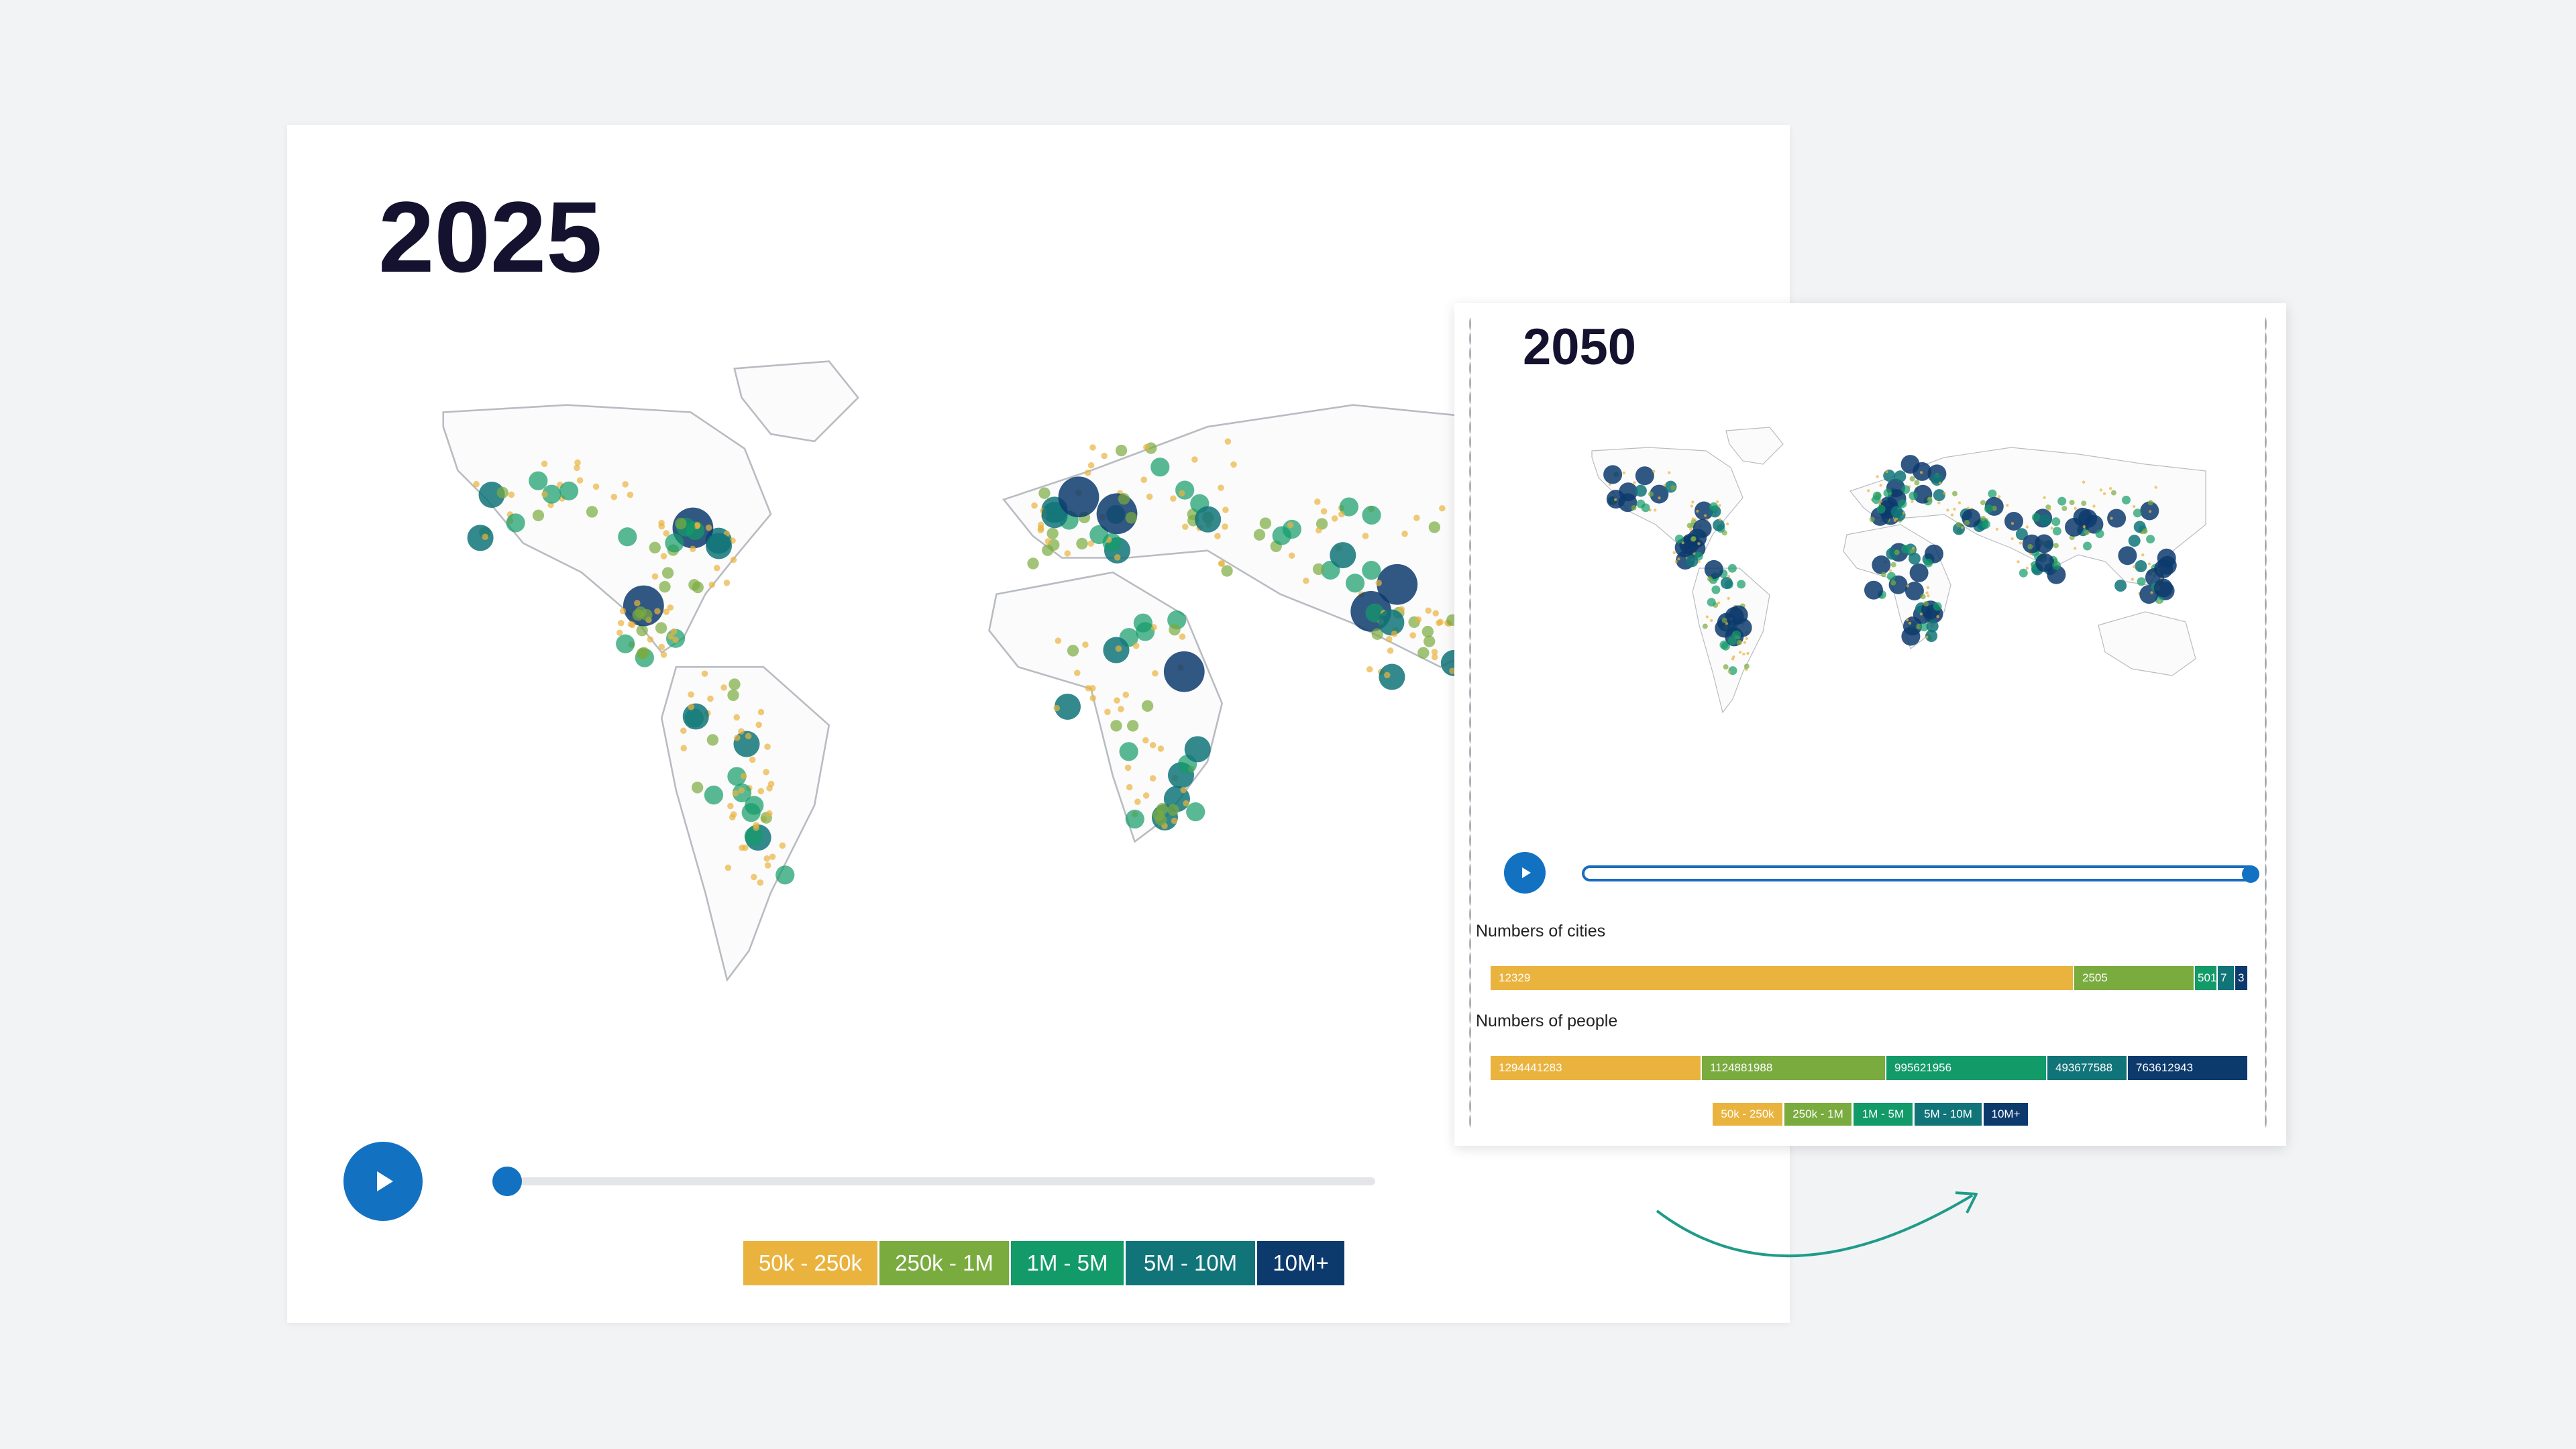 The height and width of the screenshot is (1449, 2576). What do you see at coordinates (2087, 1068) in the screenshot?
I see `people-segment: 493677588` at bounding box center [2087, 1068].